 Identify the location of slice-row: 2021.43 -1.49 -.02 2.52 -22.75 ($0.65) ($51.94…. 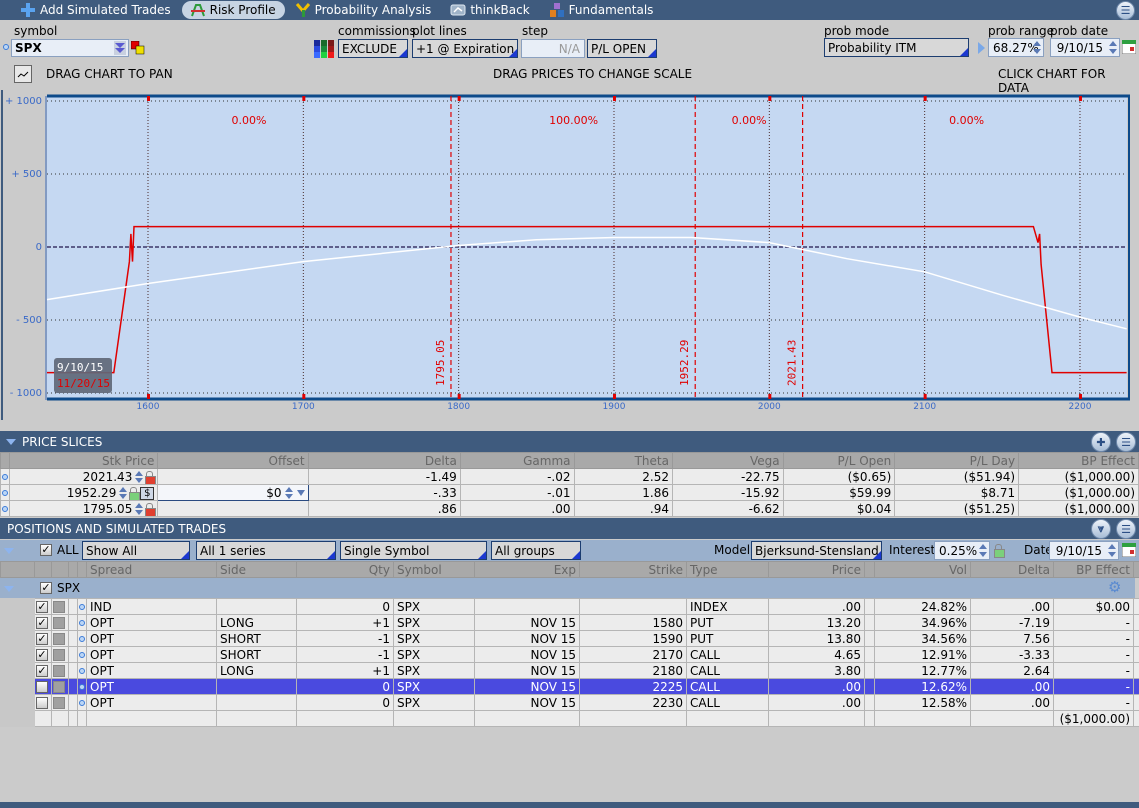
(569, 476).